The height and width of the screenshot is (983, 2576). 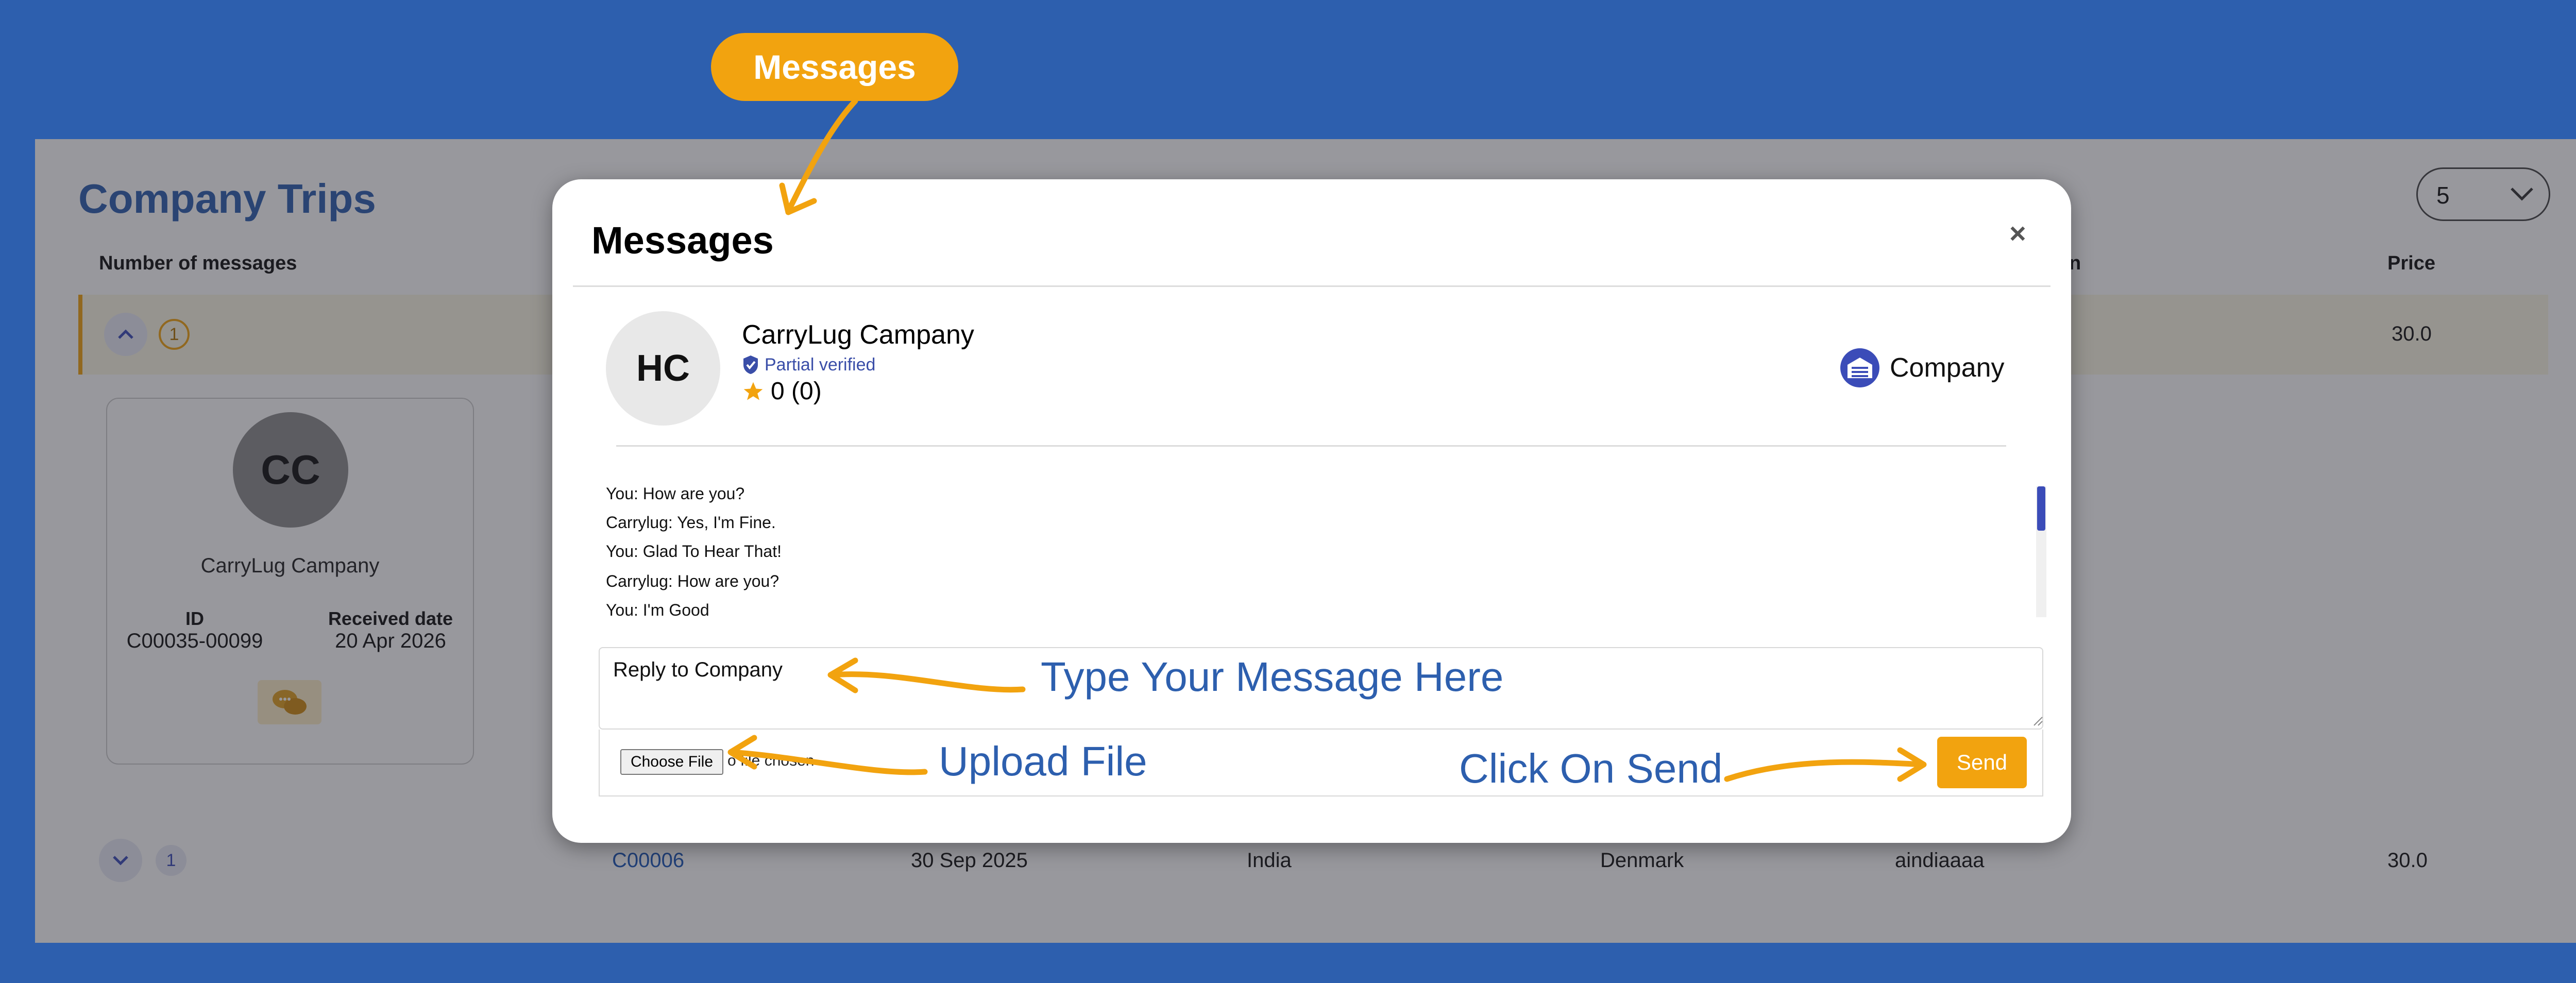 I want to click on annotation-type-message: Type Your Message Here, so click(x=1272, y=677).